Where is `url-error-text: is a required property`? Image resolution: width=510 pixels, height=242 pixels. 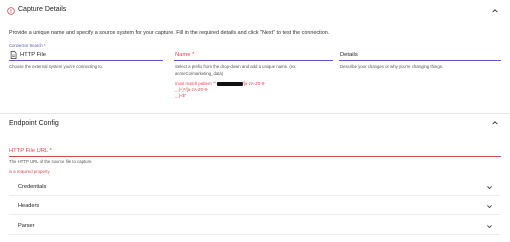 url-error-text: is a required property is located at coordinates (29, 171).